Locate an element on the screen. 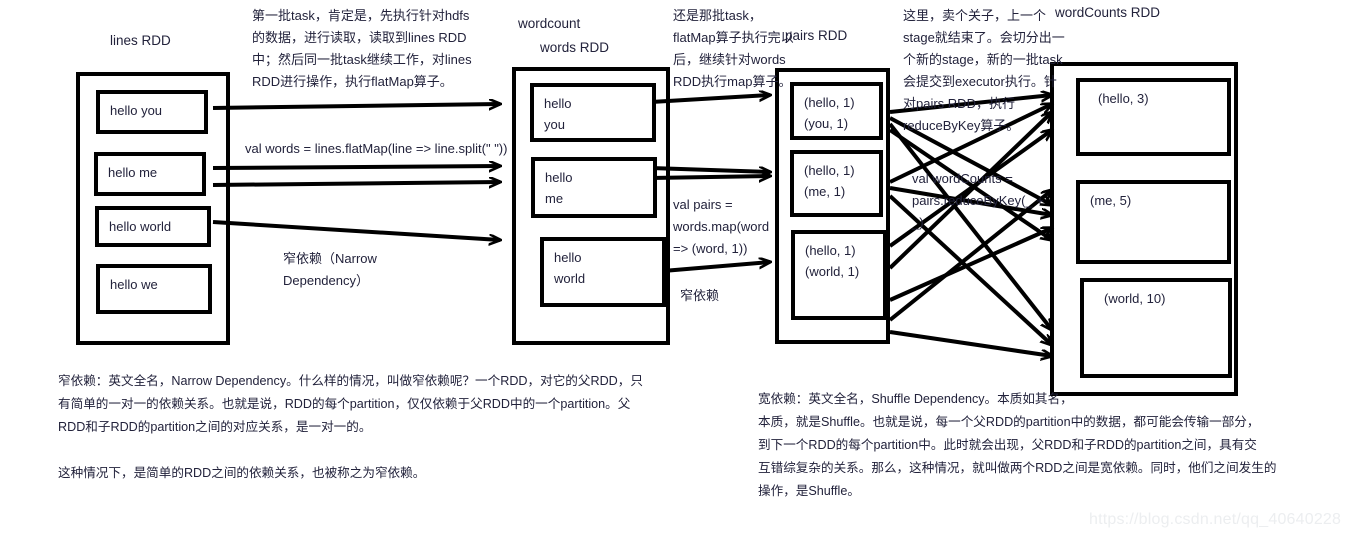  partition-text: world is located at coordinates (570, 278).